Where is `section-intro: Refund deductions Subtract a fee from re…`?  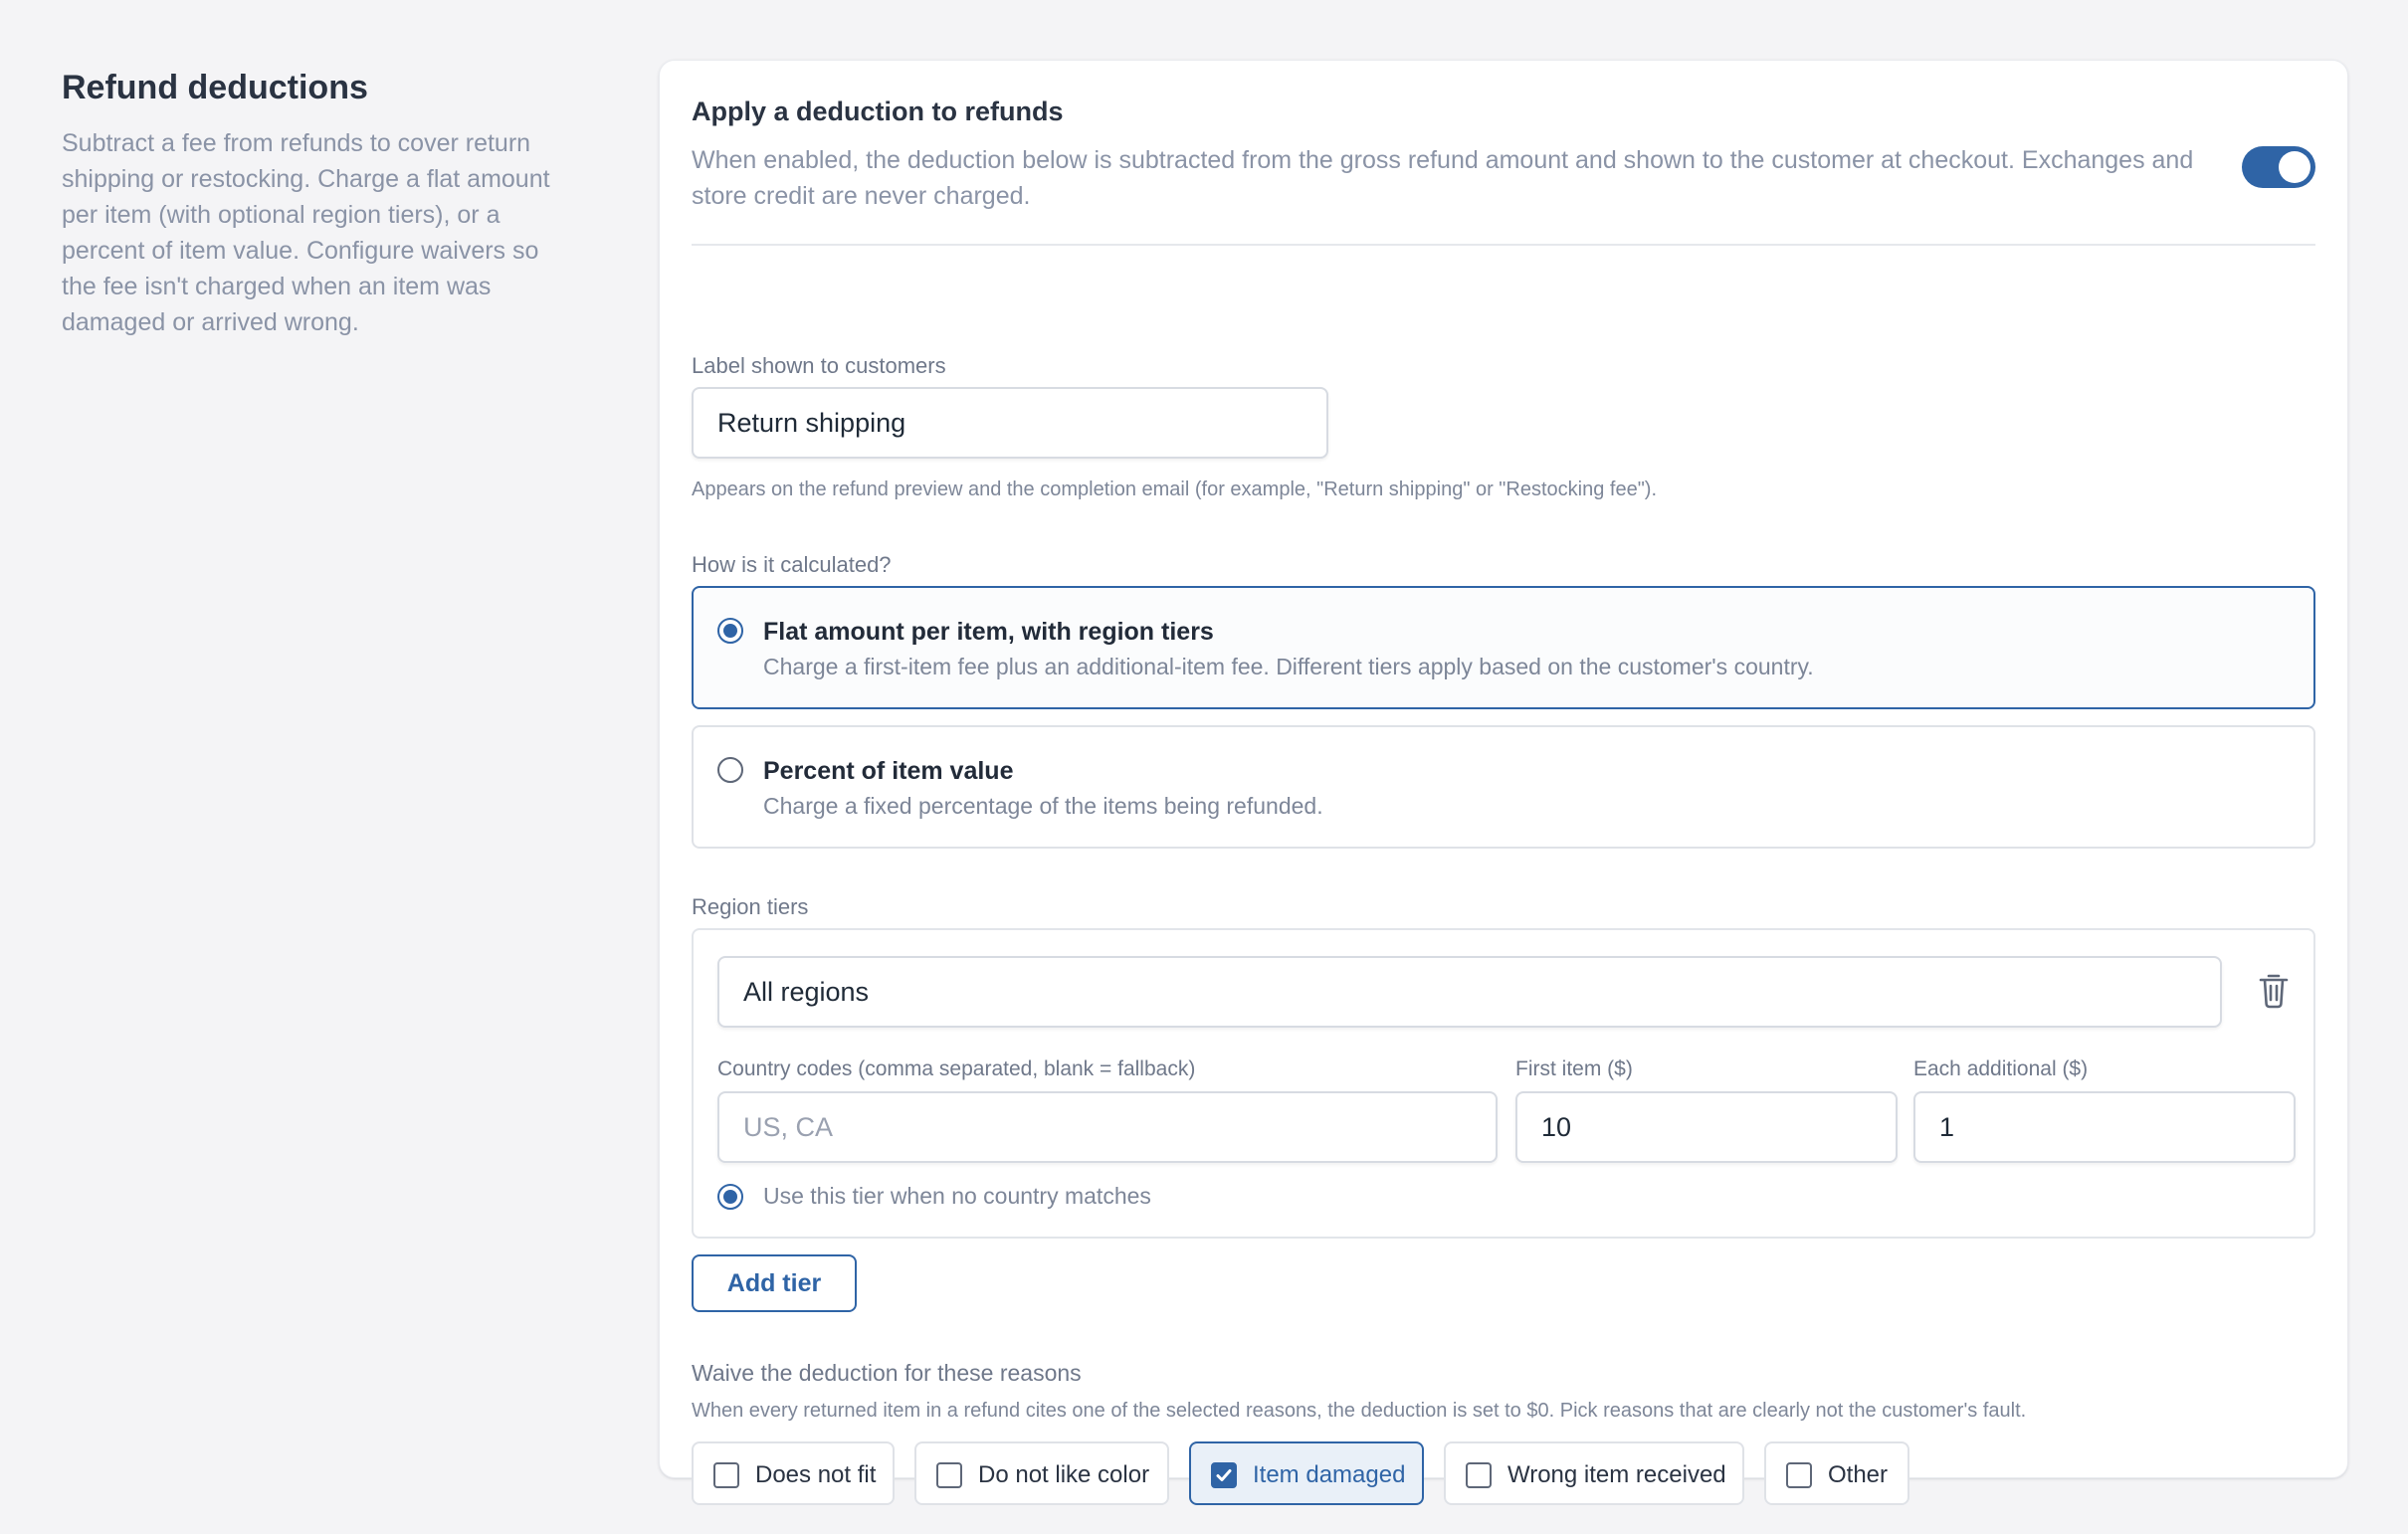 section-intro: Refund deductions Subtract a fee from re… is located at coordinates (320, 203).